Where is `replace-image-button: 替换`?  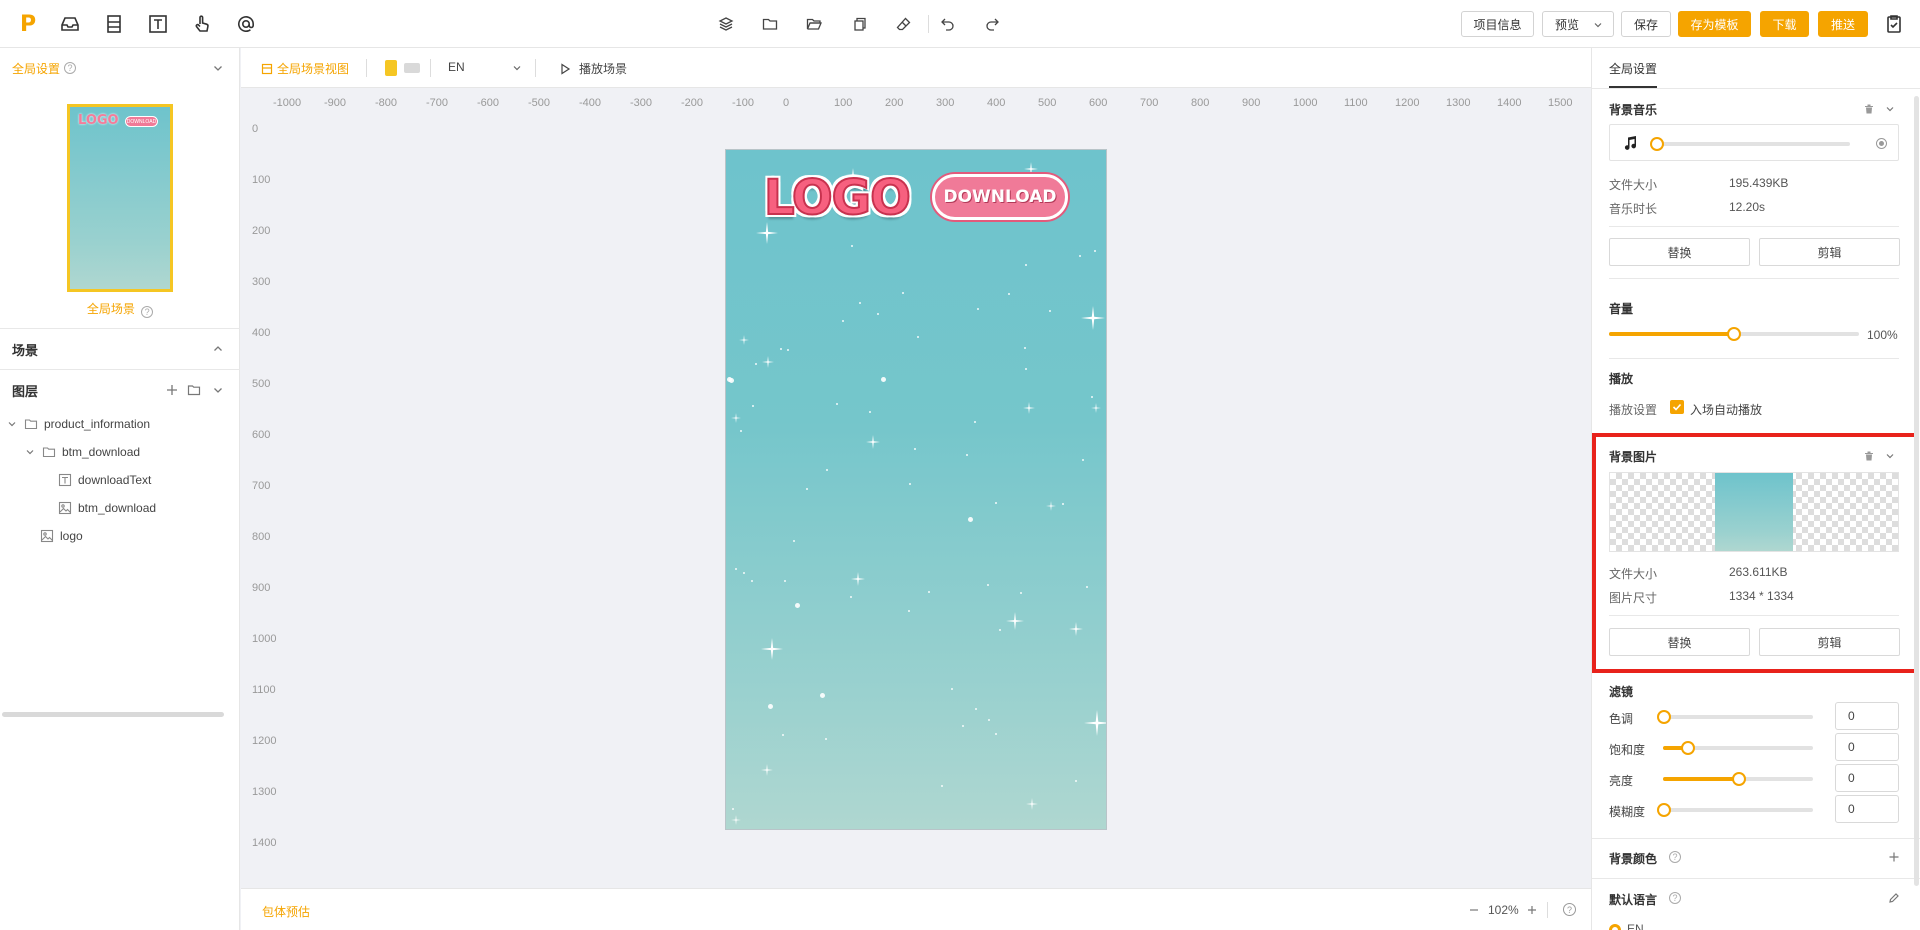
replace-image-button: 替换 is located at coordinates (1679, 642).